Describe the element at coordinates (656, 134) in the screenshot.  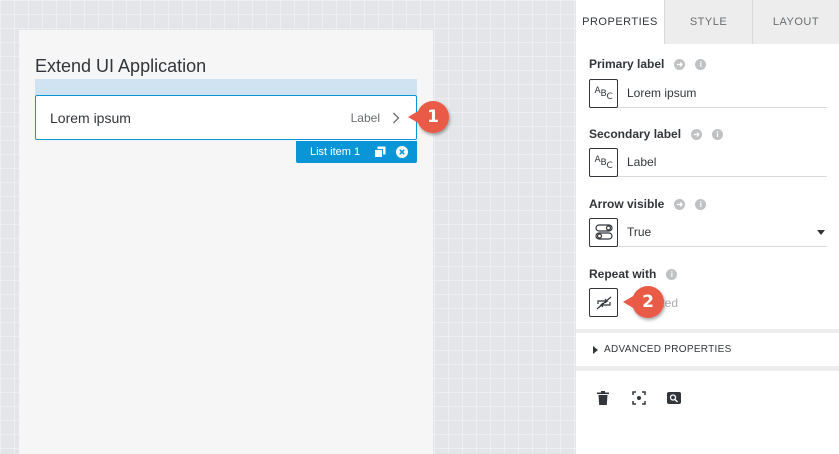
I see `secondary-label-heading: Secondary label ➜ i` at that location.